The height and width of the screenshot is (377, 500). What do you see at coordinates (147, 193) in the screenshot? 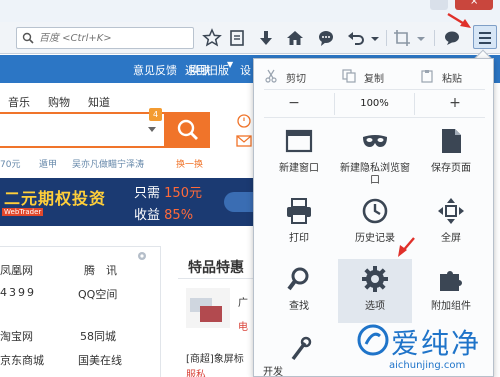
I see `banner-line1-prefix: 只需` at bounding box center [147, 193].